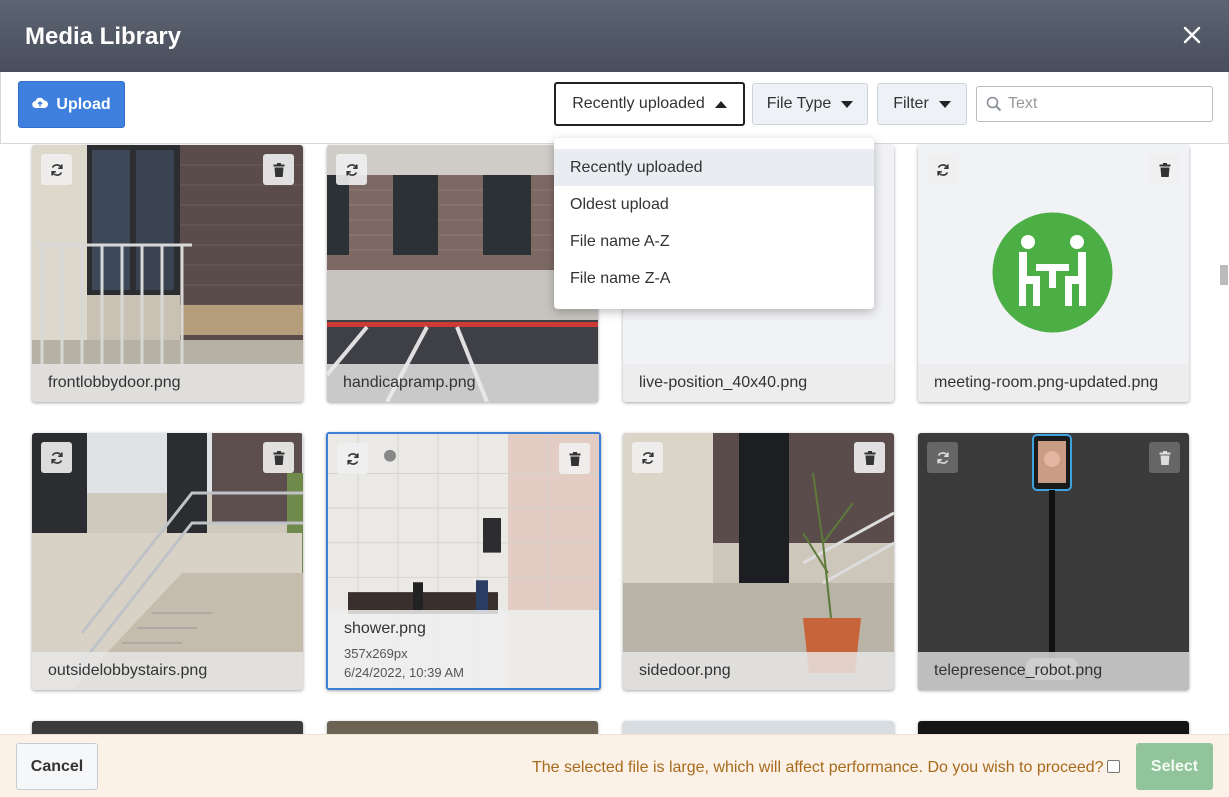 The width and height of the screenshot is (1229, 797). What do you see at coordinates (114, 382) in the screenshot?
I see `file-name: frontlobbydoor.png` at bounding box center [114, 382].